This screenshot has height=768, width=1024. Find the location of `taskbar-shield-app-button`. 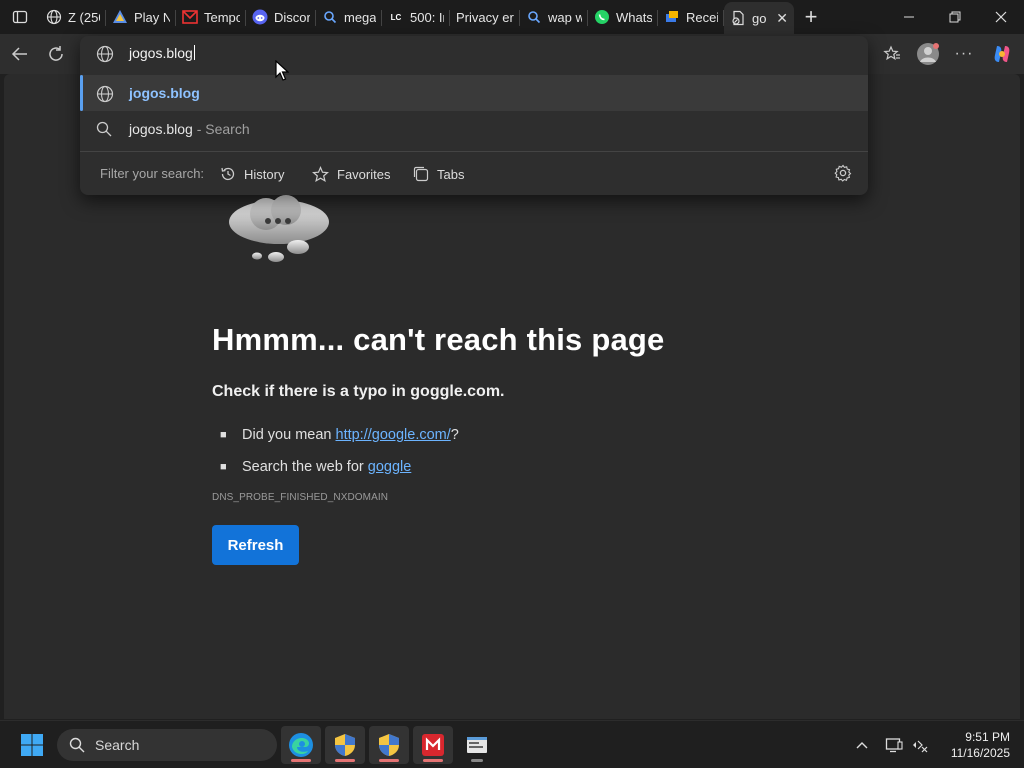

taskbar-shield-app-button is located at coordinates (345, 745).